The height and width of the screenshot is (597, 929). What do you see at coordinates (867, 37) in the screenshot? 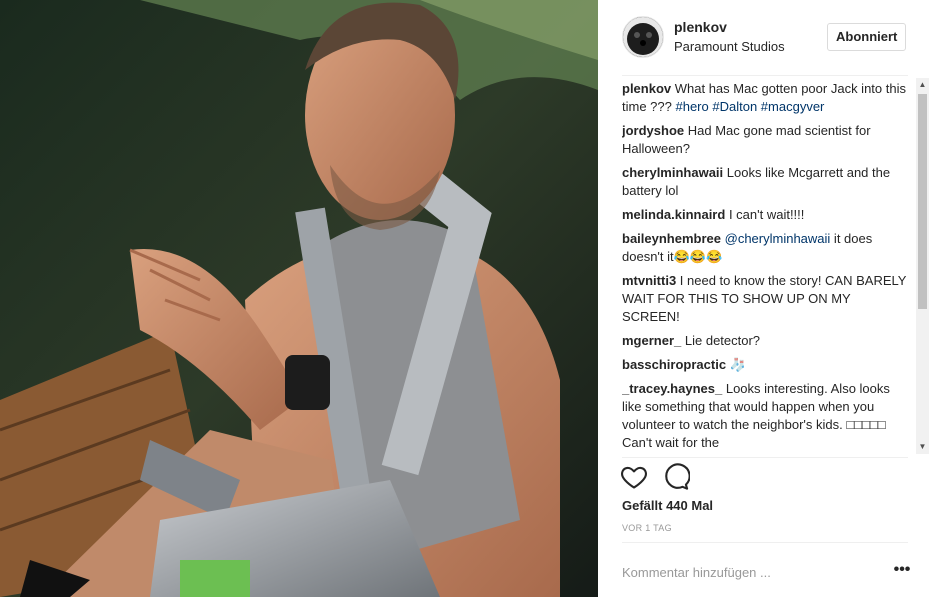
I see `follow-button: Abonniert` at bounding box center [867, 37].